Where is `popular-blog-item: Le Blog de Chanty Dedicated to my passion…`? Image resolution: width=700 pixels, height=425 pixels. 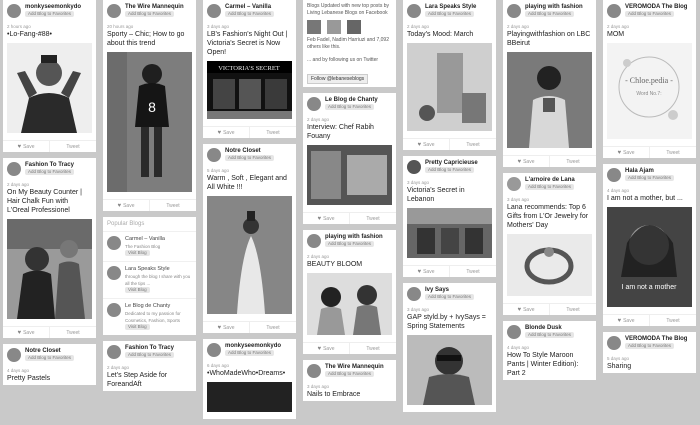
popular-blog-item: Le Blog de Chanty Dedicated to my passion… is located at coordinates (149, 316).